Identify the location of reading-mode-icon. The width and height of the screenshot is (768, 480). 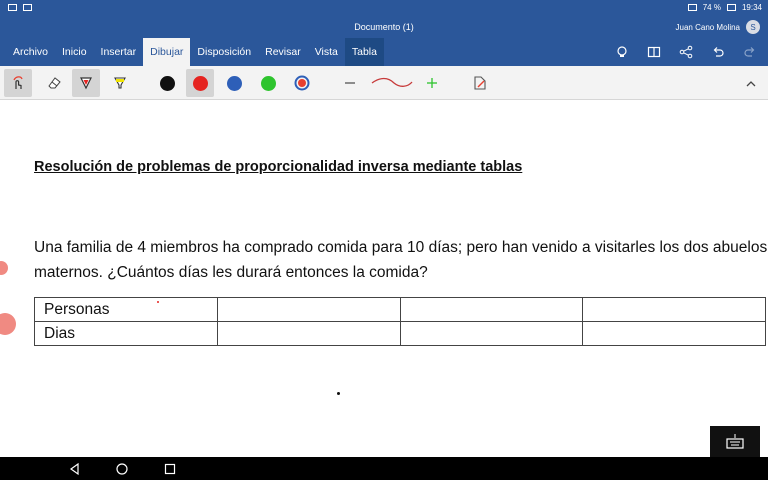
(654, 52).